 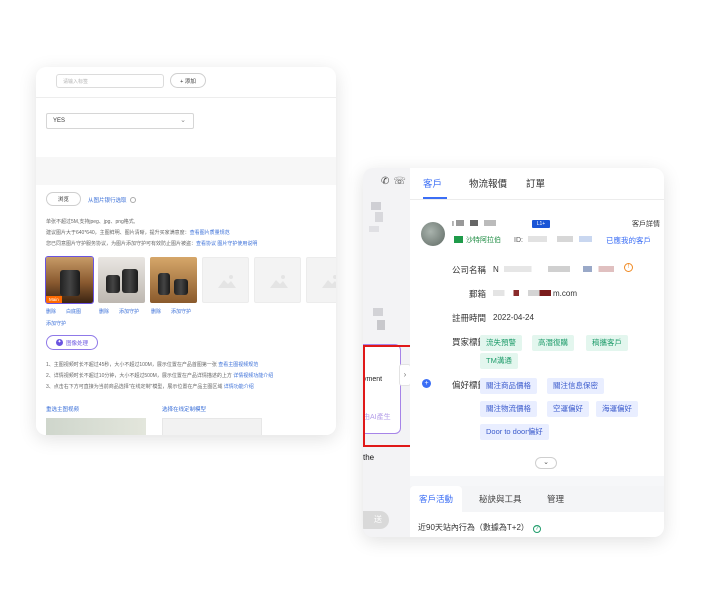 What do you see at coordinates (435, 198) in the screenshot?
I see `active-tab-indicator` at bounding box center [435, 198].